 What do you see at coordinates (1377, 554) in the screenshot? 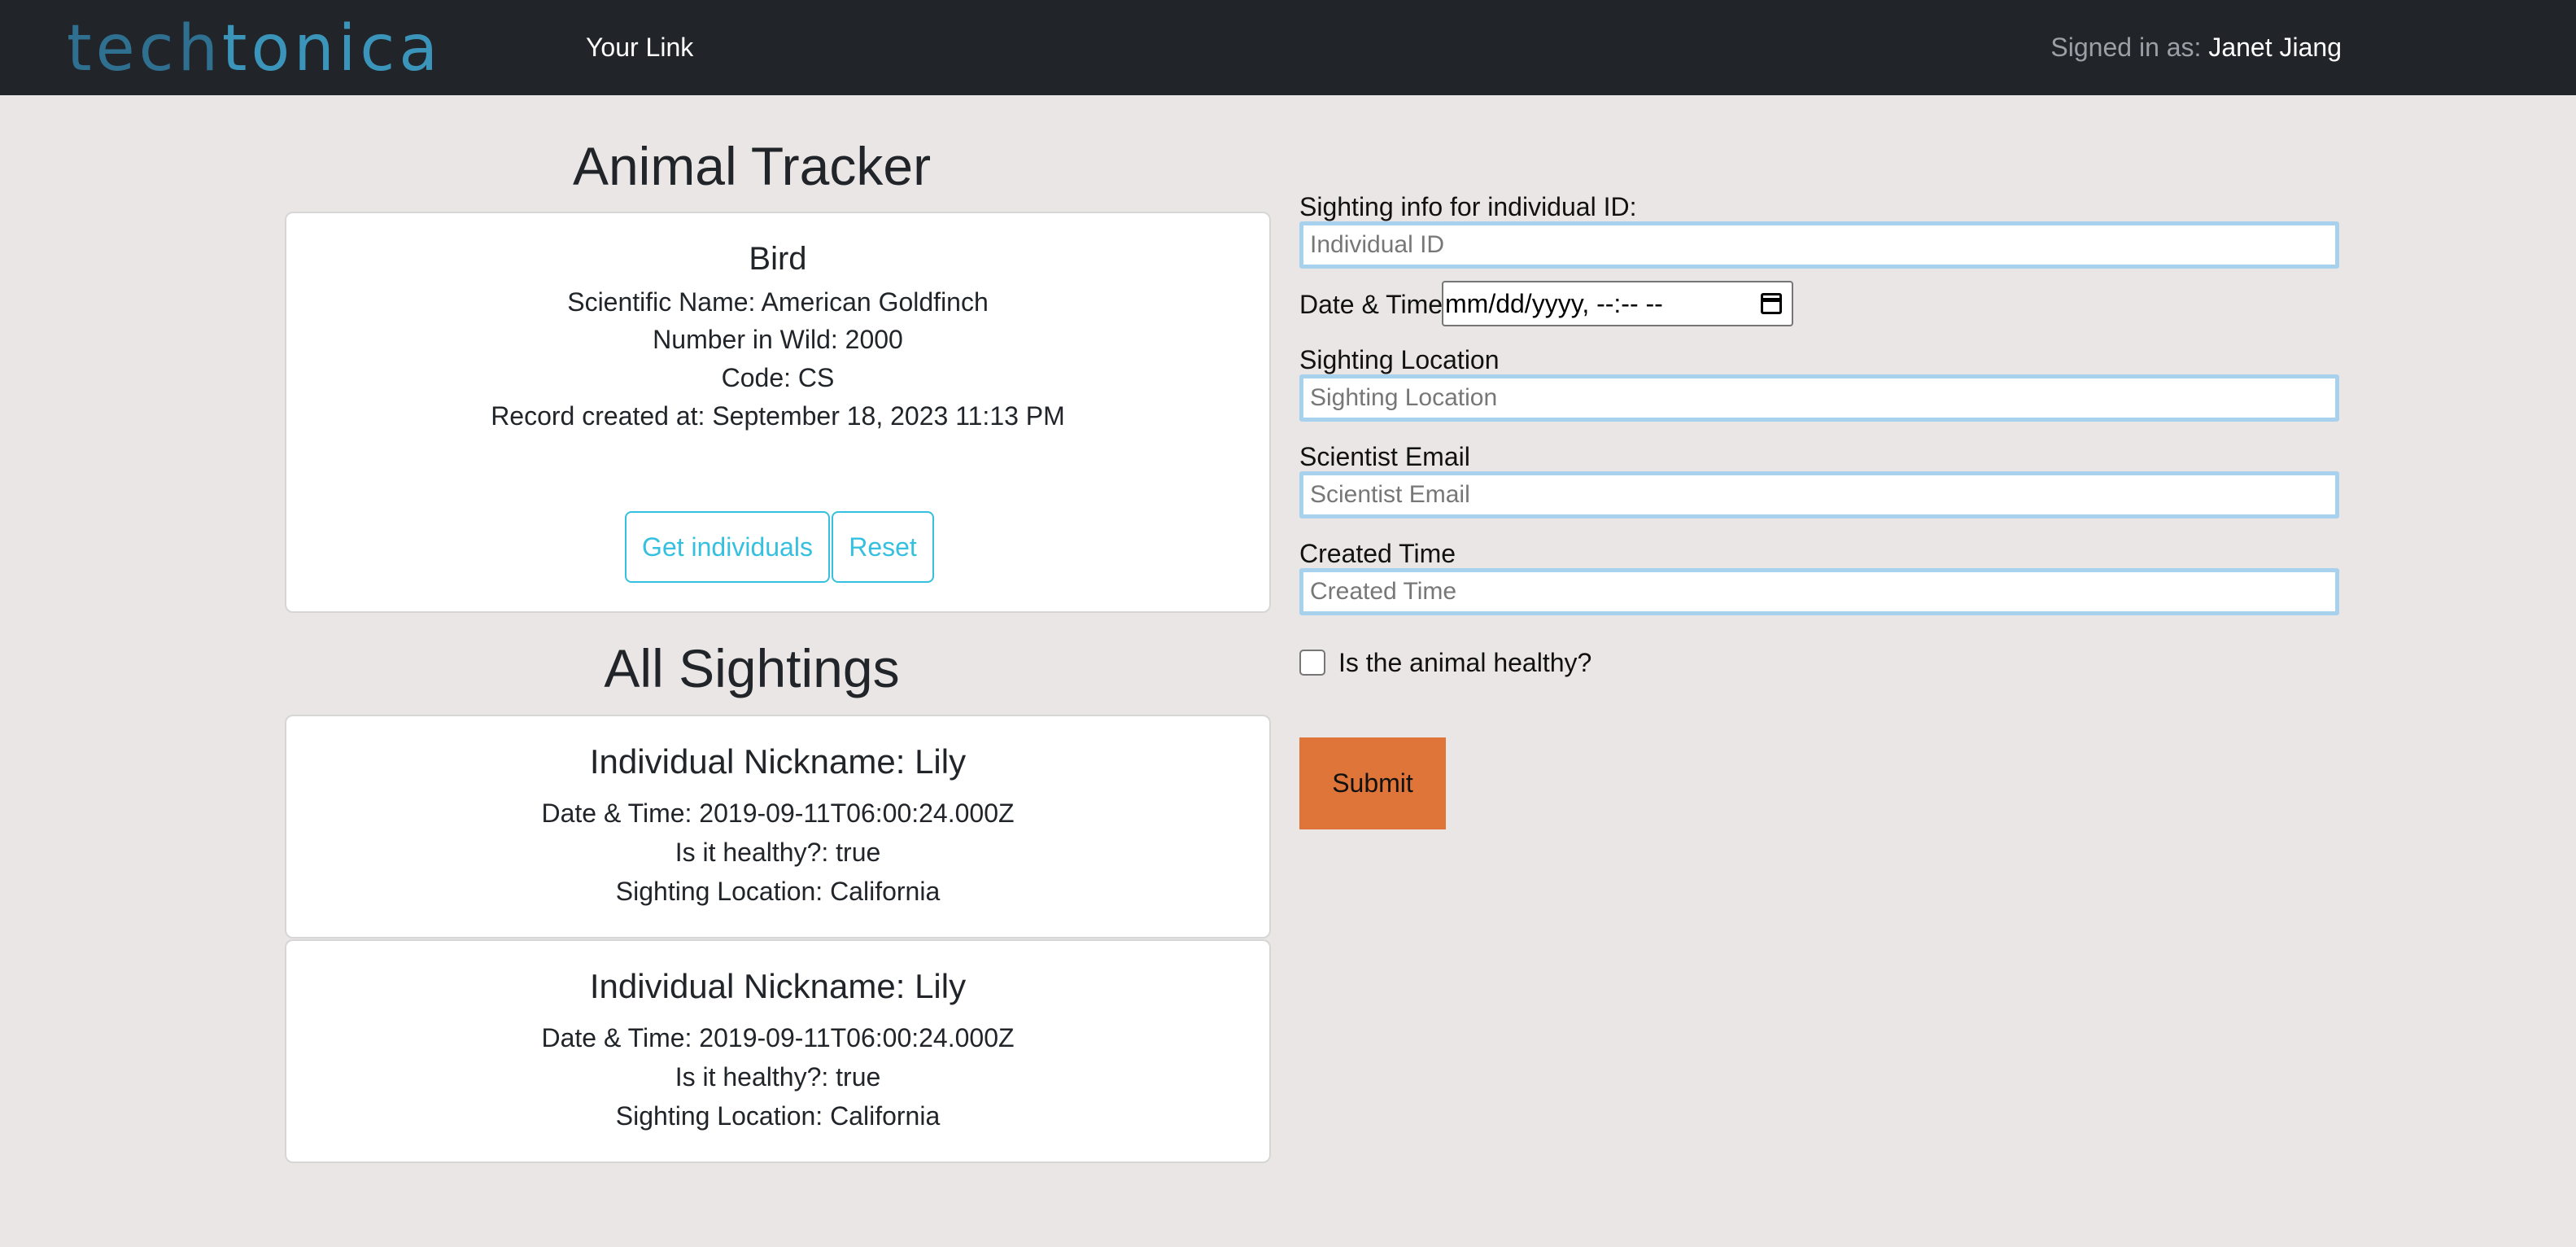
I see `created-time-label: Created Time` at bounding box center [1377, 554].